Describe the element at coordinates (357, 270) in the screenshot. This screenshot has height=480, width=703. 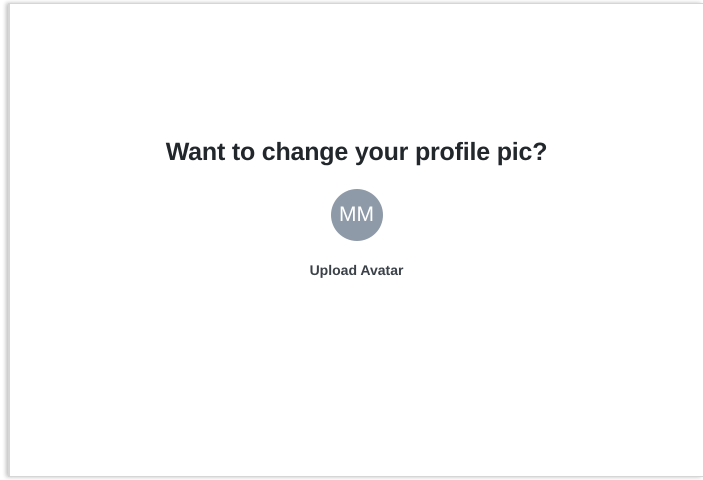
I see `upload-avatar-button: Upload Avatar` at that location.